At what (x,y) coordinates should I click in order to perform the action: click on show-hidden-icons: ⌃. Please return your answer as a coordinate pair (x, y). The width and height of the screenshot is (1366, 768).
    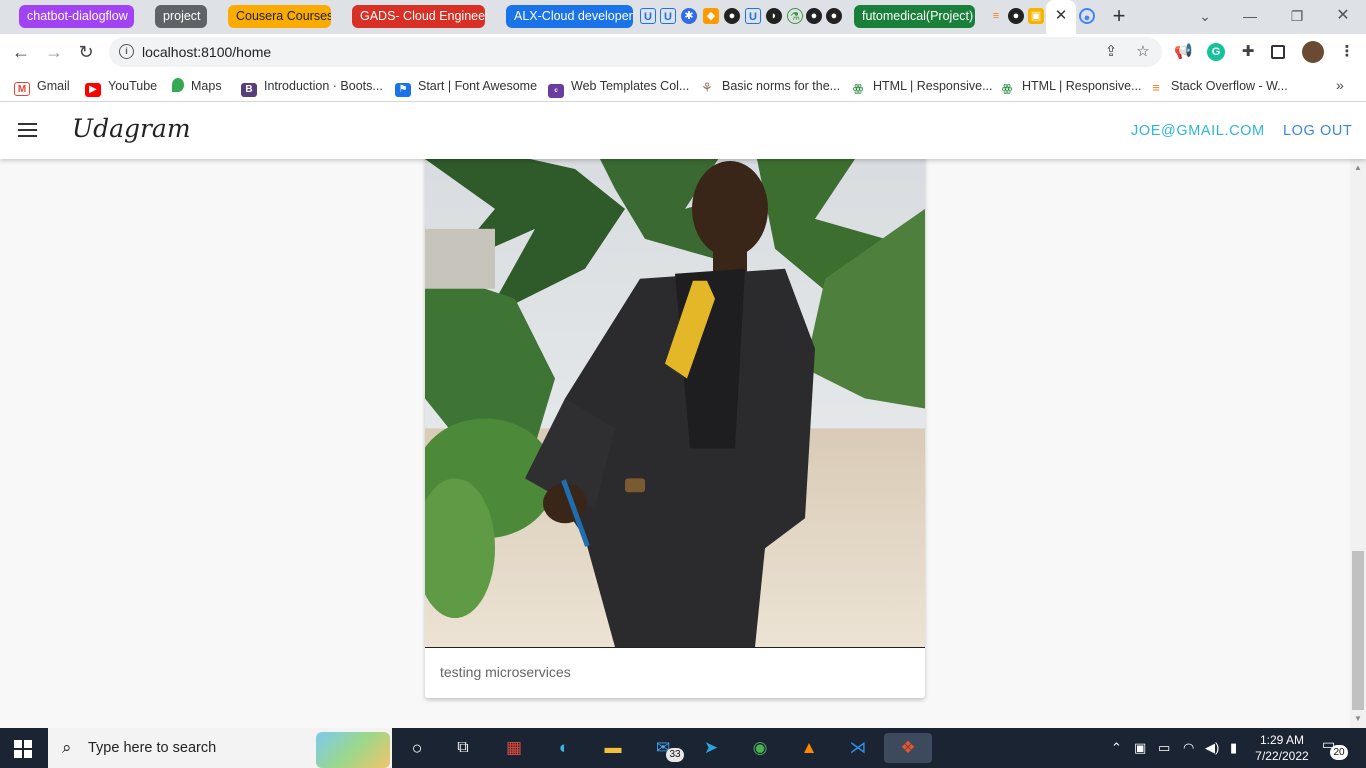
    Looking at the image, I should click on (1116, 748).